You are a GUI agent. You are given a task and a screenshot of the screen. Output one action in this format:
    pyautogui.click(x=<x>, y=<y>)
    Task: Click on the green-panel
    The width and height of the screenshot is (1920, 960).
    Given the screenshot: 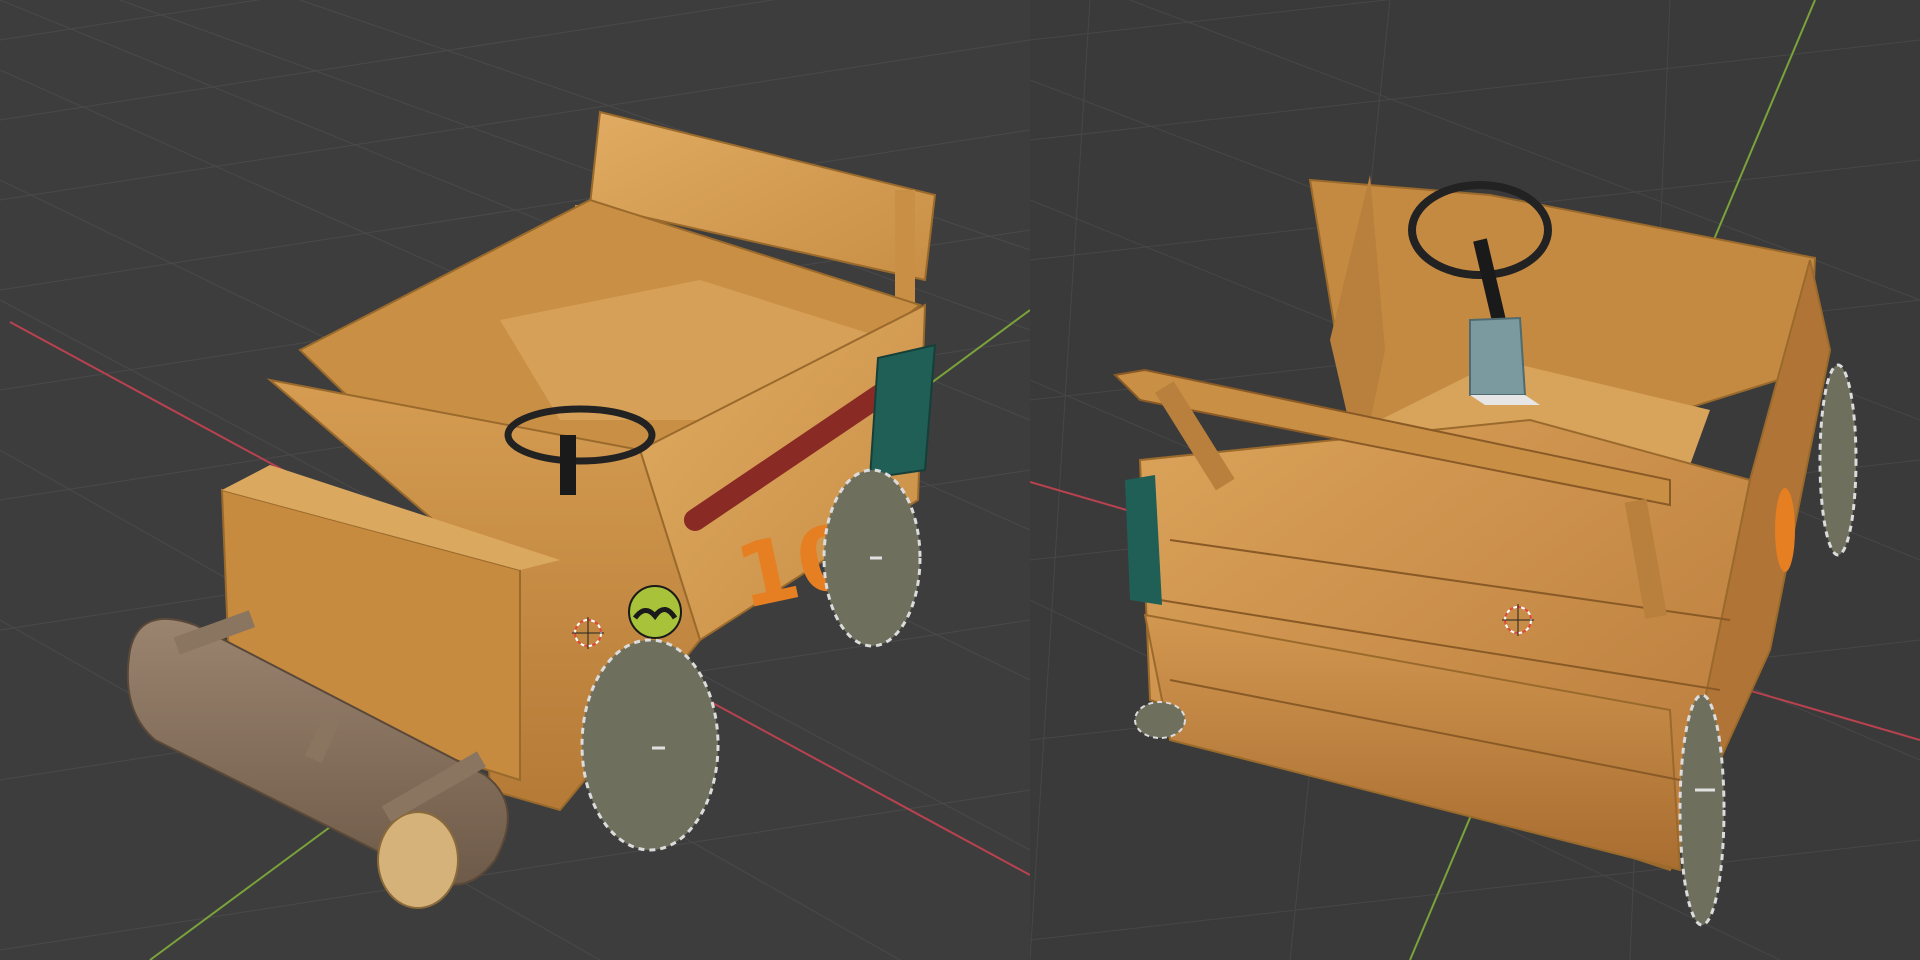 What is the action you would take?
    pyautogui.click(x=902, y=411)
    